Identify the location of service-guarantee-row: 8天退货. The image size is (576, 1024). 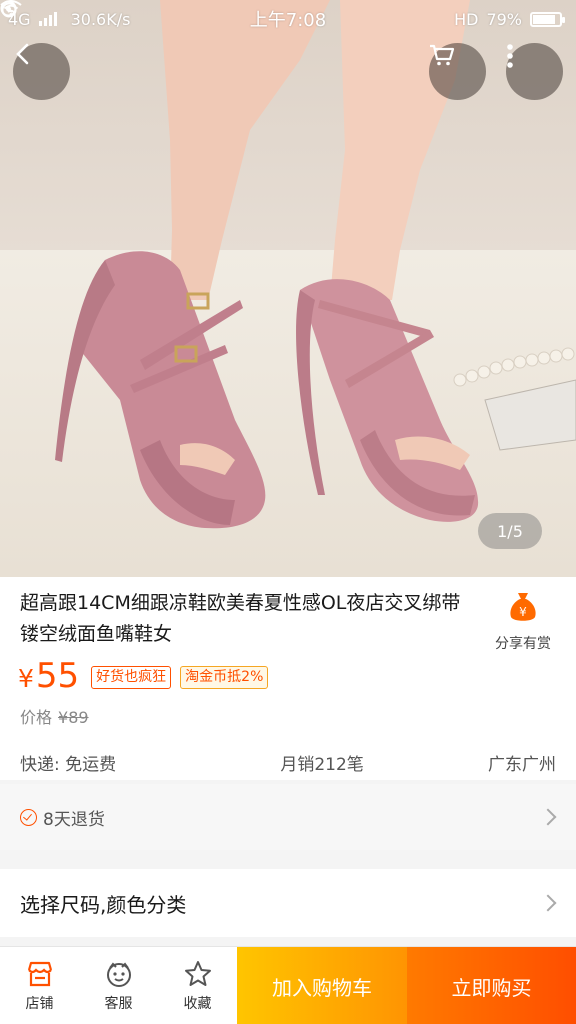
(288, 817).